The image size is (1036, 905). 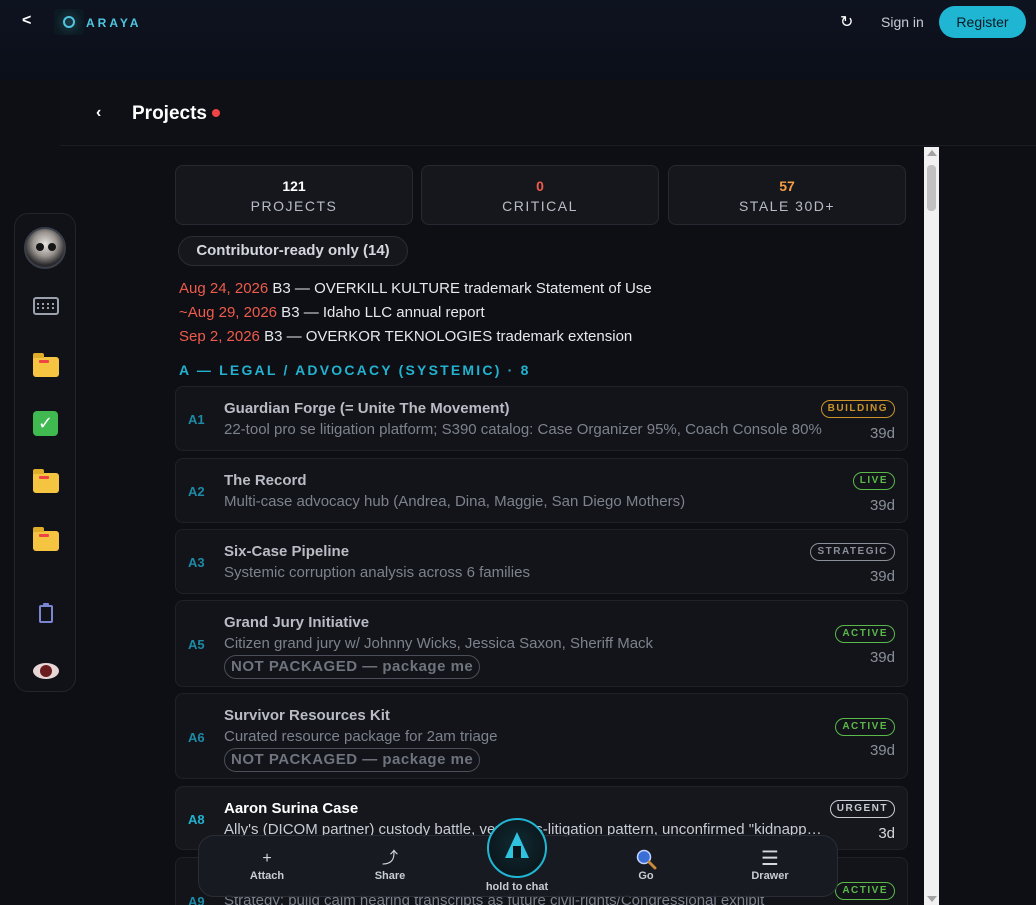 What do you see at coordinates (361, 736) in the screenshot?
I see `project-desc: Curated resource package for 2am triage` at bounding box center [361, 736].